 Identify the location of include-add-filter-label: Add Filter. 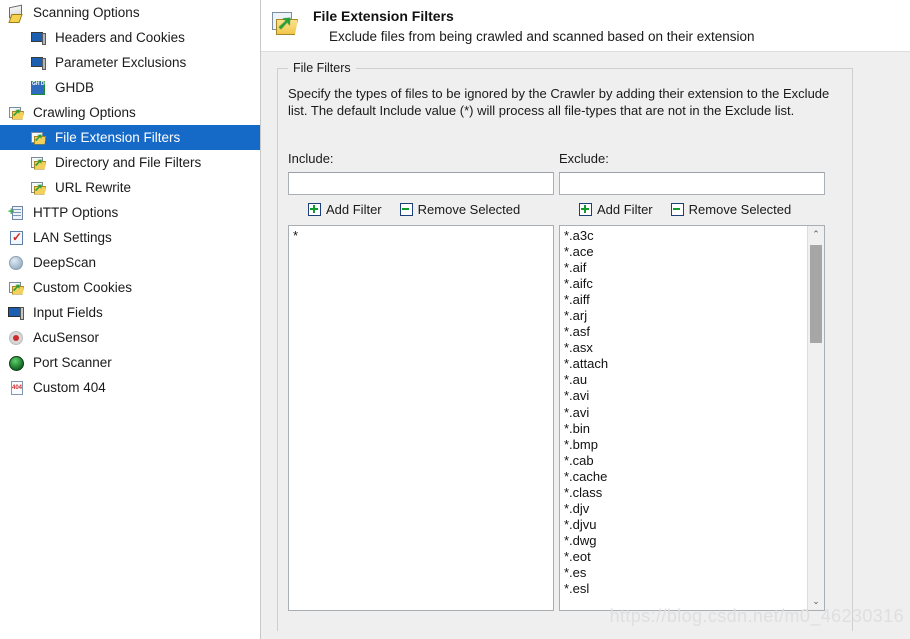
(354, 209).